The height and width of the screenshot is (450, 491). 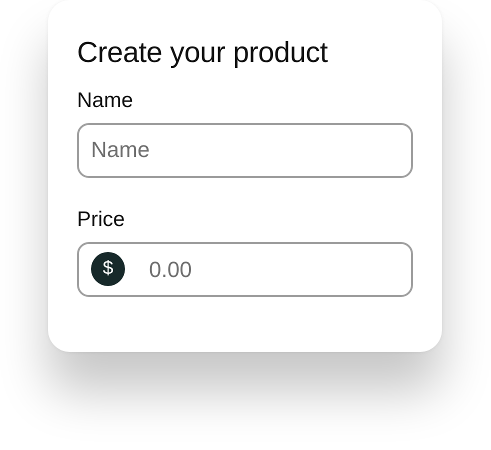 What do you see at coordinates (105, 100) in the screenshot?
I see `field-label: Name` at bounding box center [105, 100].